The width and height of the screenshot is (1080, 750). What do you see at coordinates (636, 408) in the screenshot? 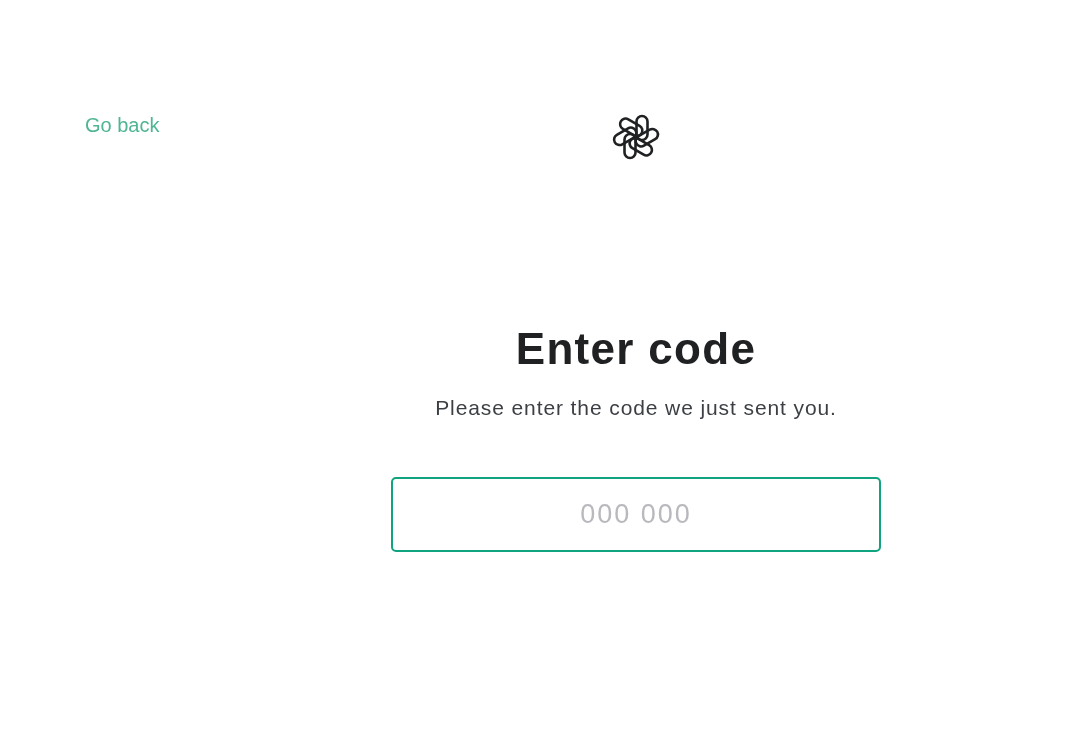
I see `instruction-text: Please enter the code we just sent you.` at bounding box center [636, 408].